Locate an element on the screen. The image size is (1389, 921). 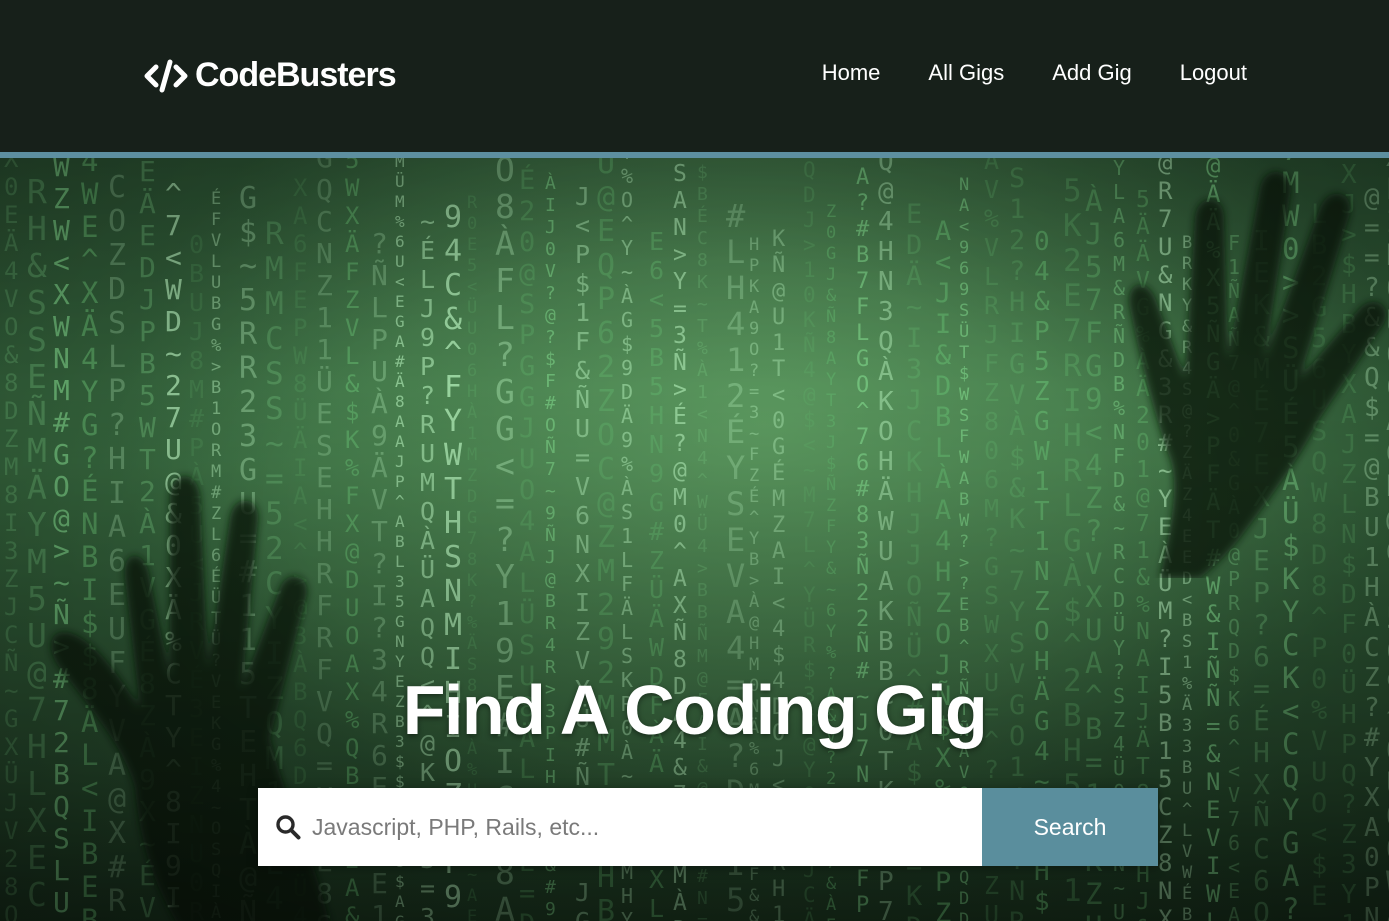
nav-logout-link: Logout is located at coordinates (1213, 73).